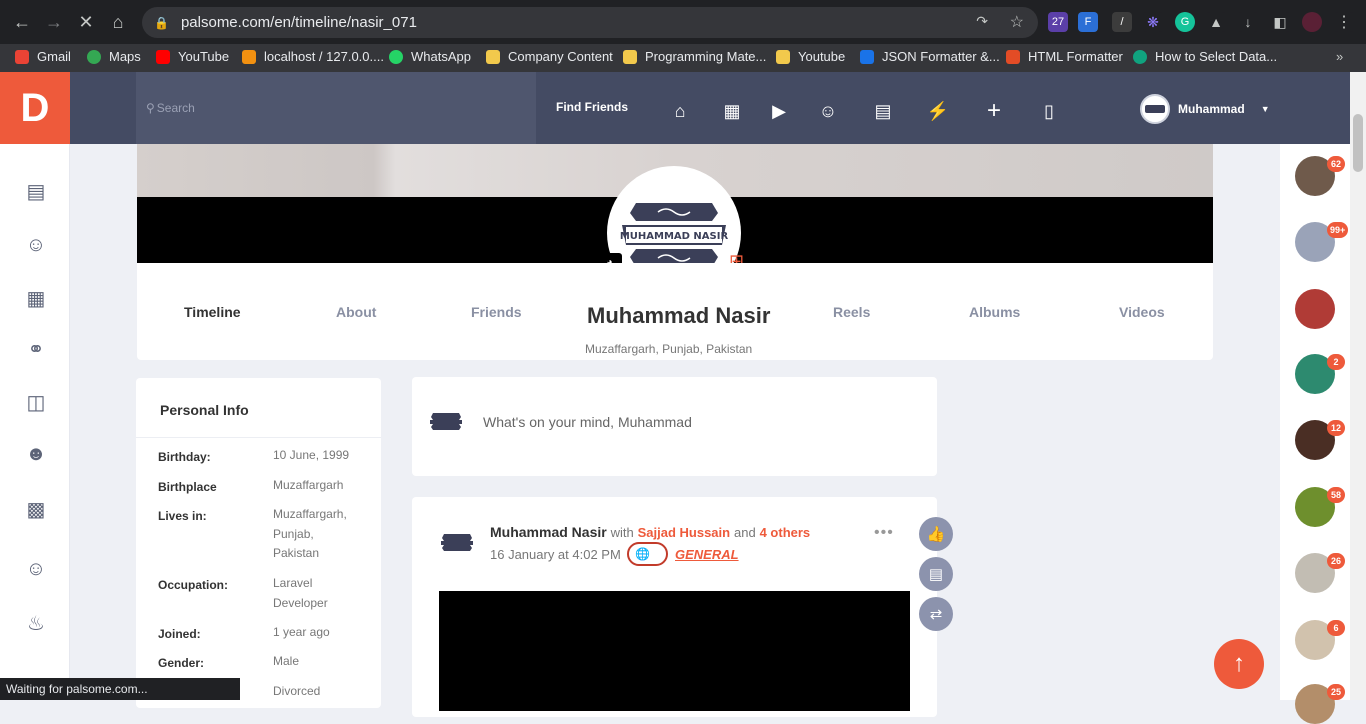 This screenshot has width=1366, height=724. Describe the element at coordinates (779, 111) in the screenshot. I see `play-icon: ▶` at that location.